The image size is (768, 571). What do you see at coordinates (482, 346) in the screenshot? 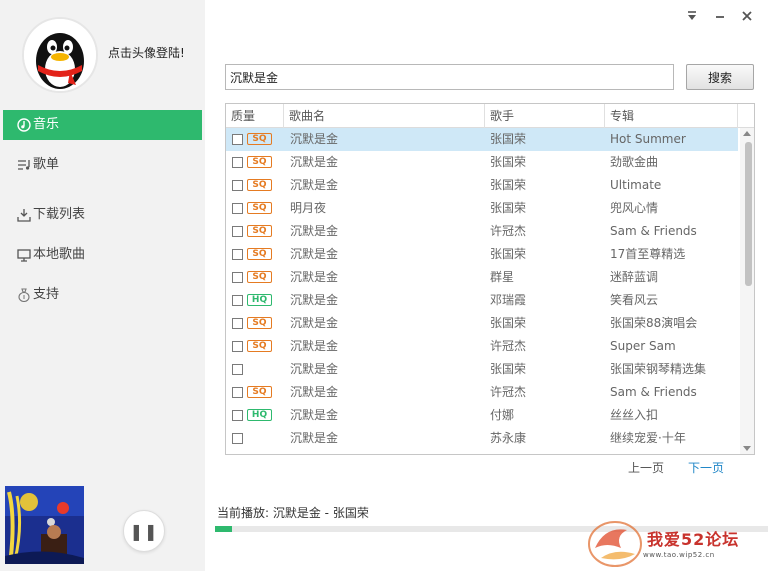
I see `table-row: SQ 沉默是金 许冠杰 Super Sam` at bounding box center [482, 346].